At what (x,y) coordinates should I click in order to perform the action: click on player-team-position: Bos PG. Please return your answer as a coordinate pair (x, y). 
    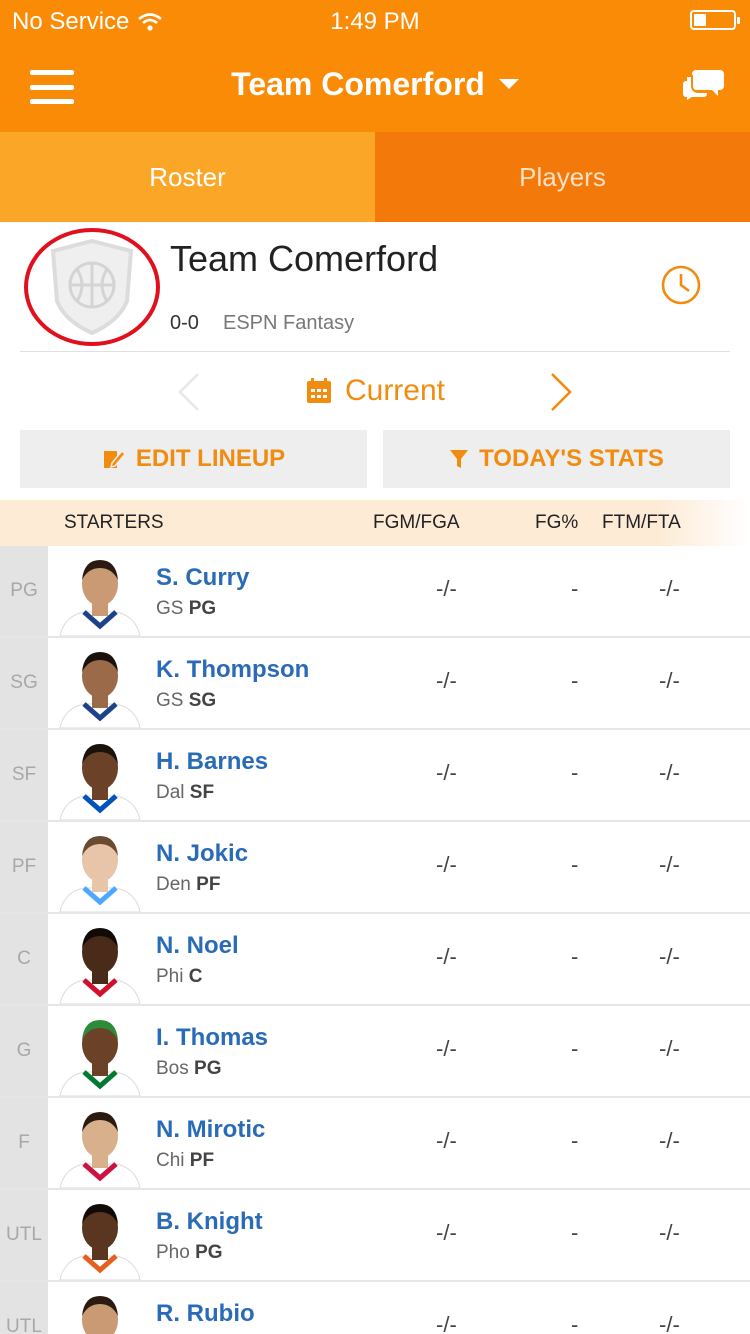
    Looking at the image, I should click on (188, 1069).